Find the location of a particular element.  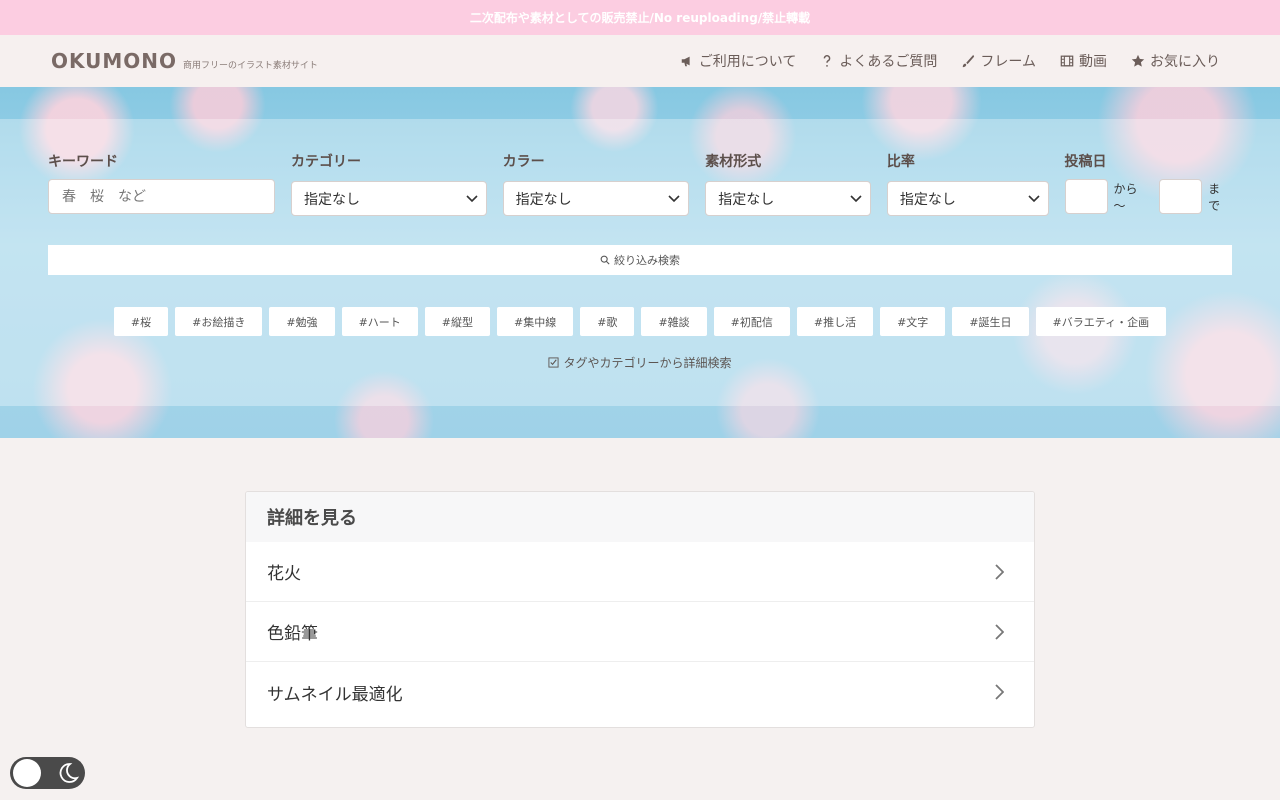

star-icon is located at coordinates (1138, 61).